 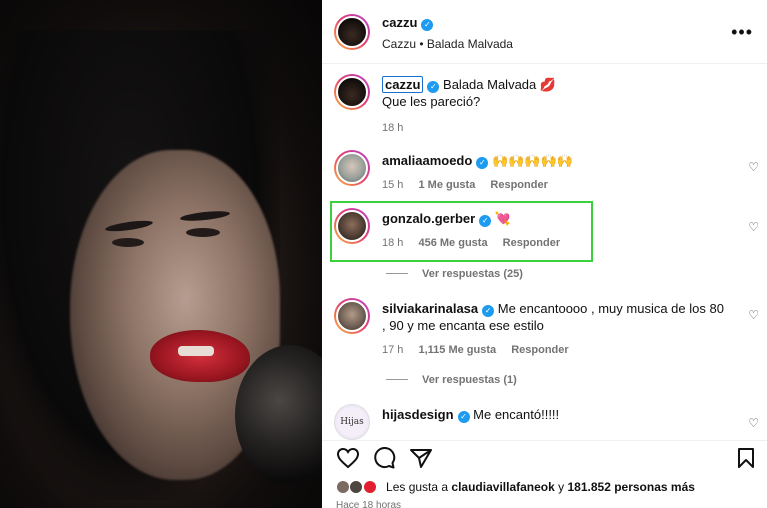 I want to click on liker-username: claudiavillafaneok, so click(x=502, y=487).